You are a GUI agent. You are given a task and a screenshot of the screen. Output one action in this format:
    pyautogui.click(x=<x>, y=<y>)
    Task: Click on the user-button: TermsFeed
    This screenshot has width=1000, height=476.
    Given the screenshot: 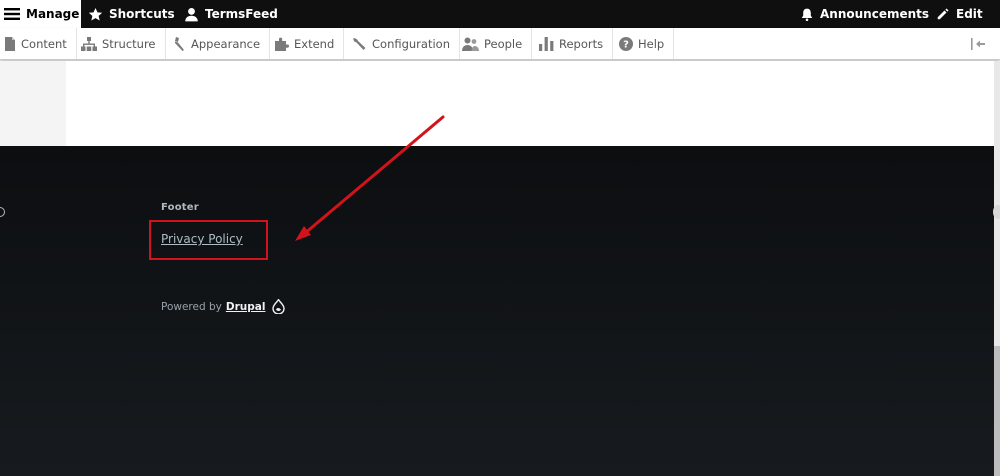 What is the action you would take?
    pyautogui.click(x=231, y=14)
    